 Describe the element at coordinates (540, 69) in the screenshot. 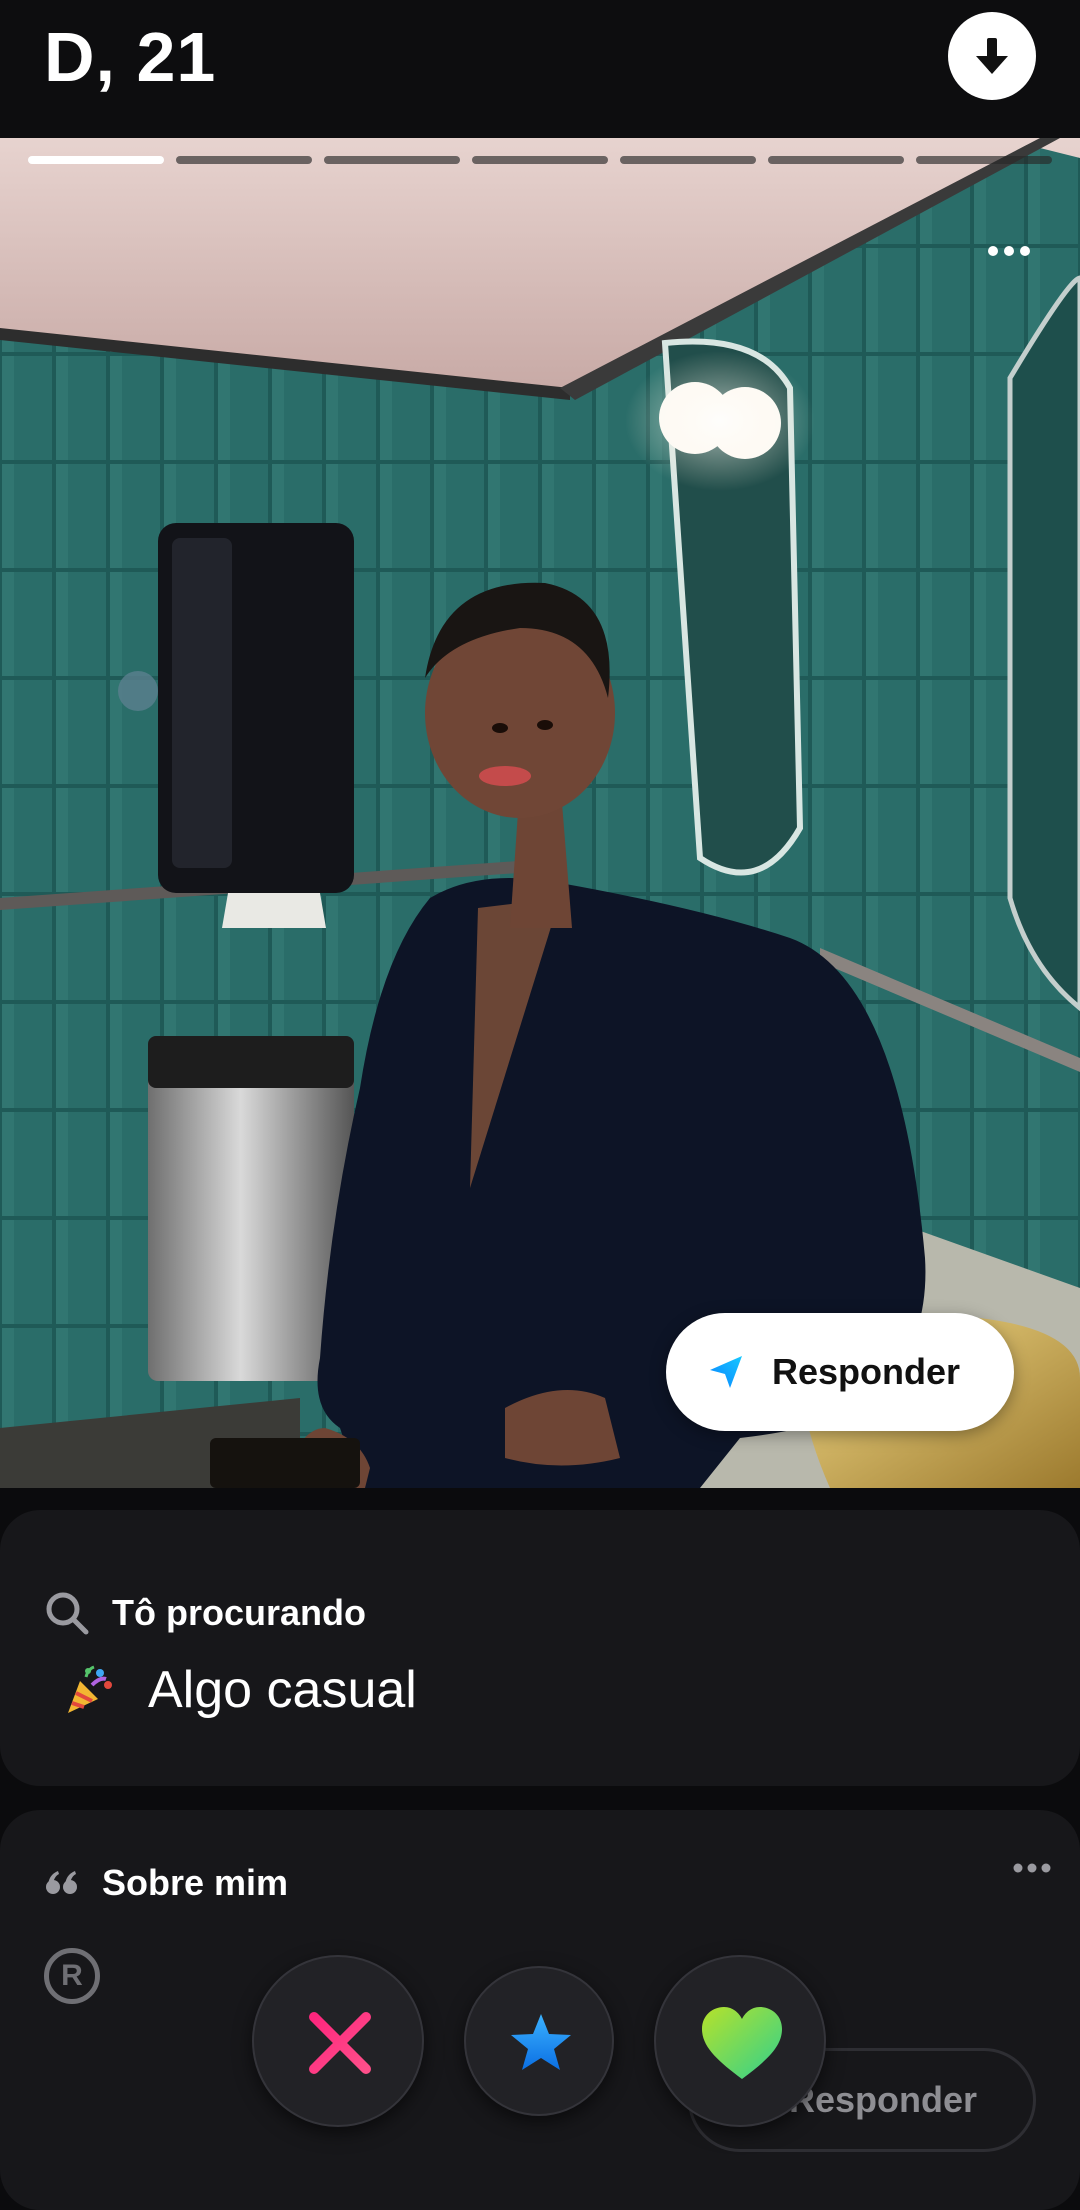

I see `profile-header: D, 21` at that location.